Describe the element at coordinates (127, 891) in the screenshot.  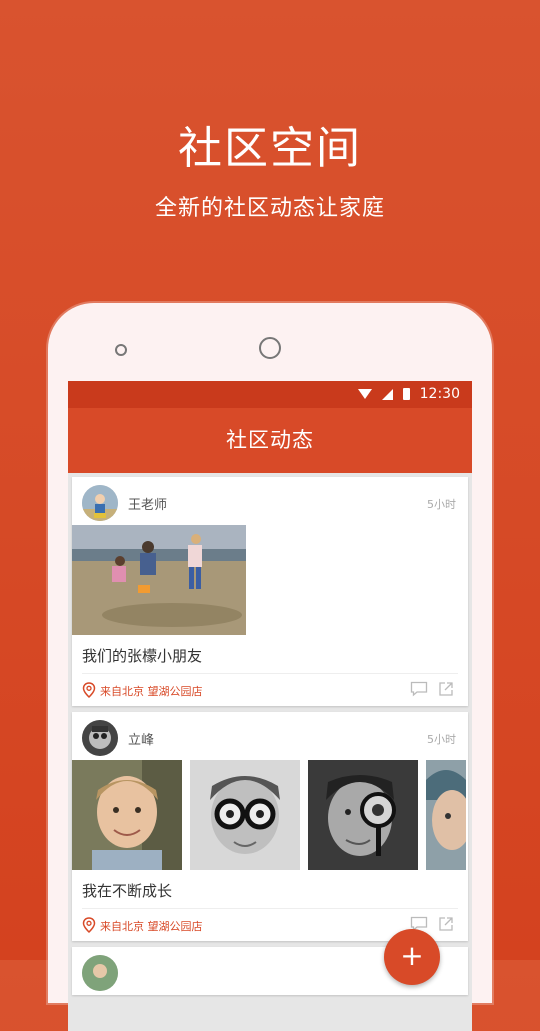
I see `post-text: 我在不断成长` at that location.